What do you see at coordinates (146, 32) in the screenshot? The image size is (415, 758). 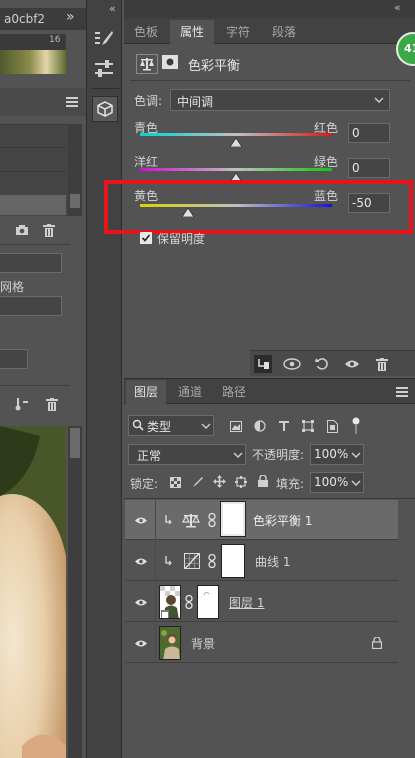 I see `tab-swatches: 色板` at bounding box center [146, 32].